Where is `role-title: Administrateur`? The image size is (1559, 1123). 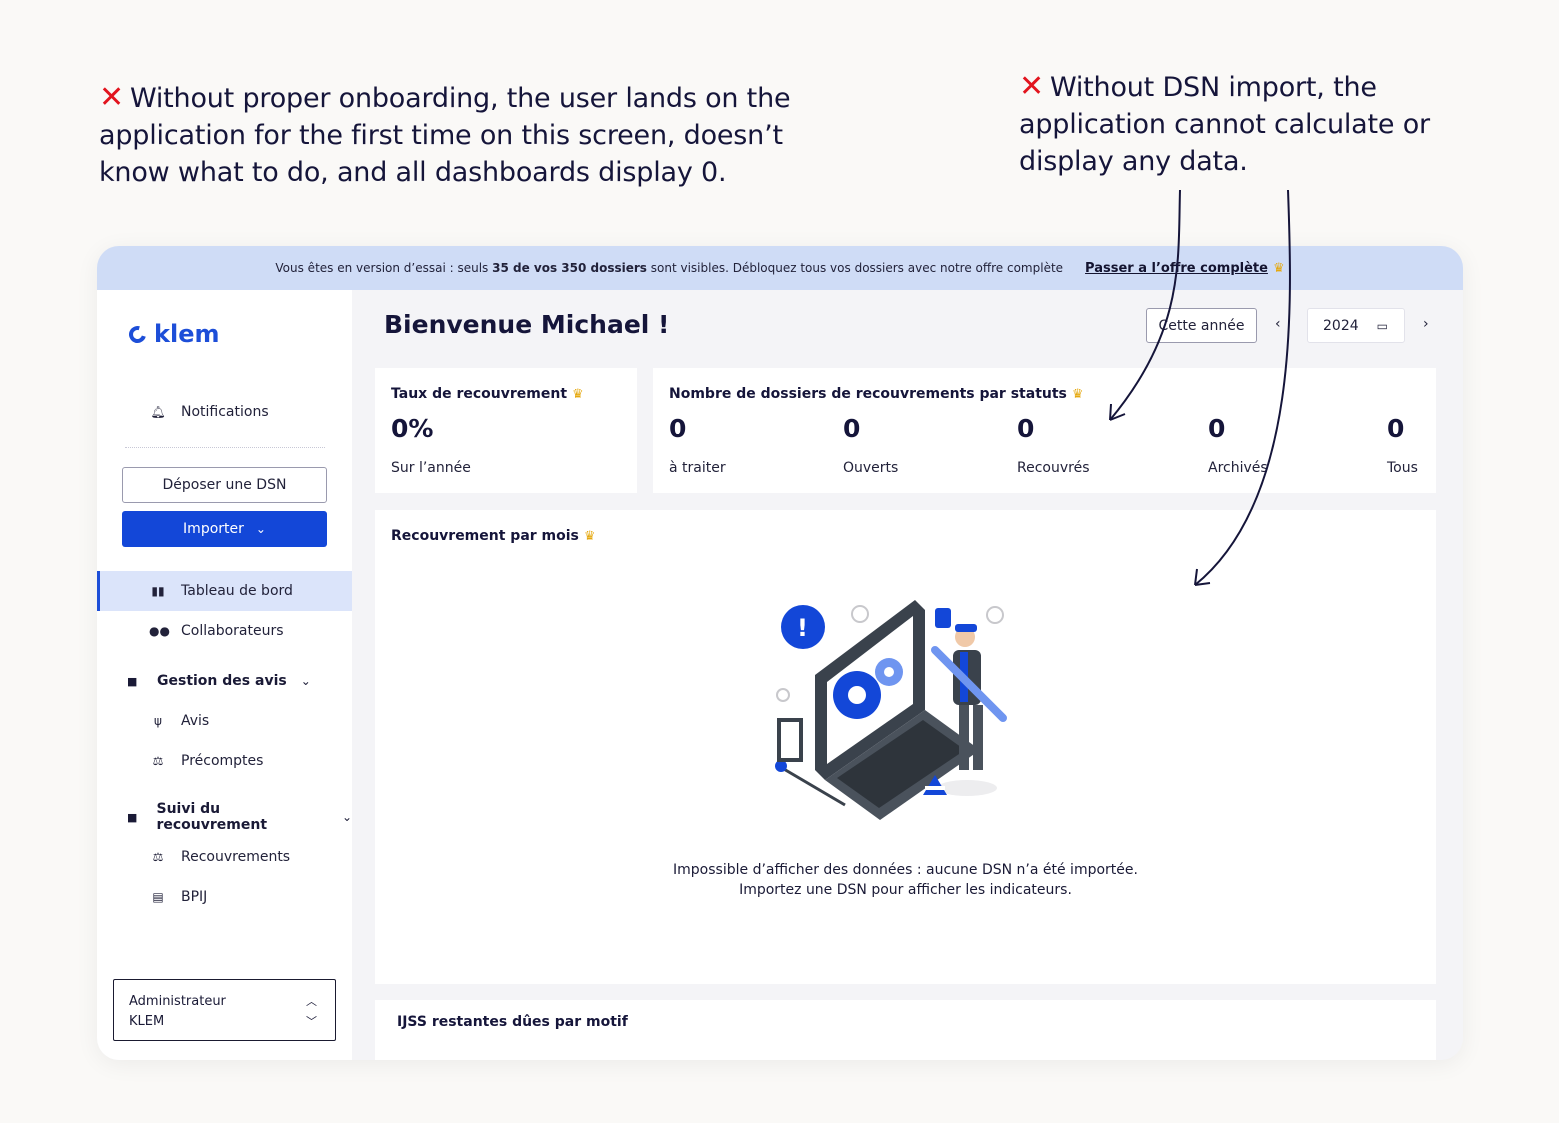 role-title: Administrateur is located at coordinates (177, 1001).